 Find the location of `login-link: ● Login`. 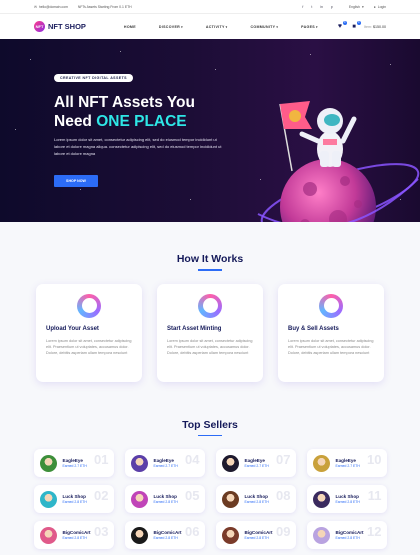

login-link: ● Login is located at coordinates (380, 7).